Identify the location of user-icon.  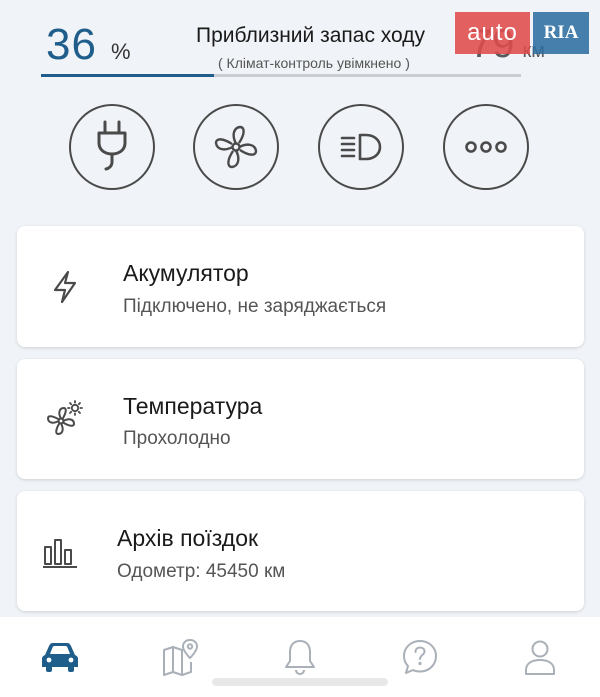
(540, 657).